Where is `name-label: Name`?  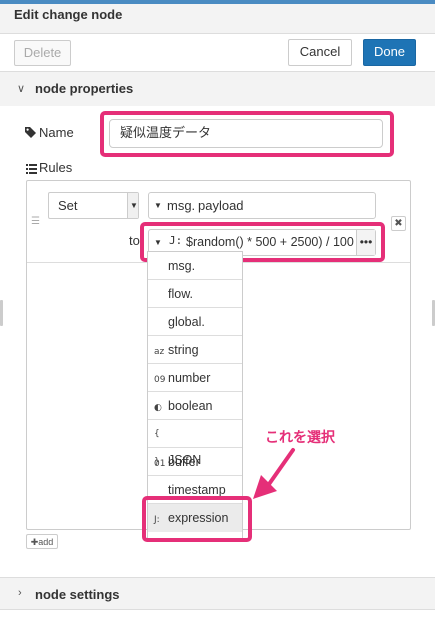
name-label: Name is located at coordinates (56, 132).